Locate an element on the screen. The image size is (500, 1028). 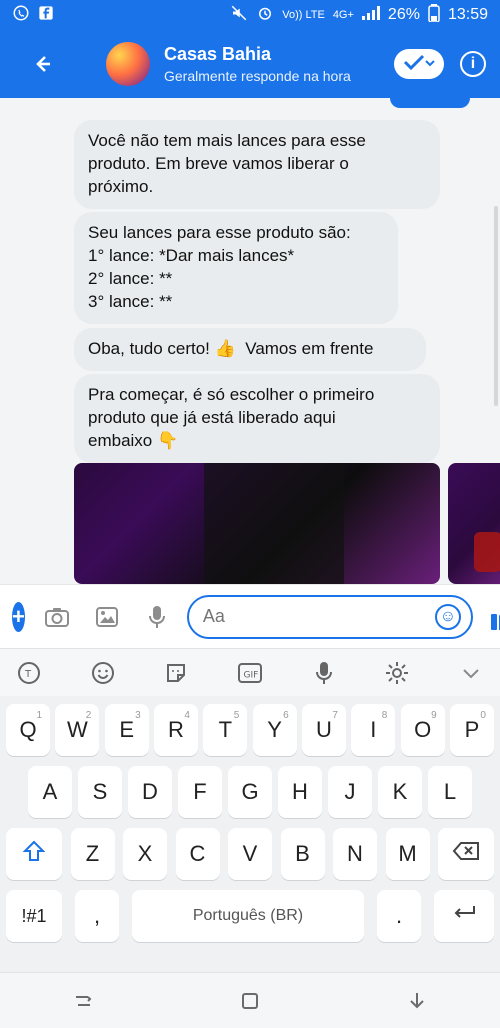
network-4g-icon: 4G+ is located at coordinates (343, 14).